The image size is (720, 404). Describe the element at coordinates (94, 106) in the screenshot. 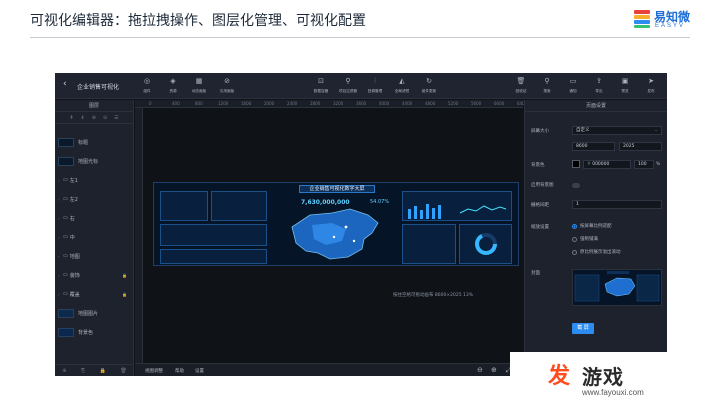

I see `layers-panel-title: 图层` at that location.